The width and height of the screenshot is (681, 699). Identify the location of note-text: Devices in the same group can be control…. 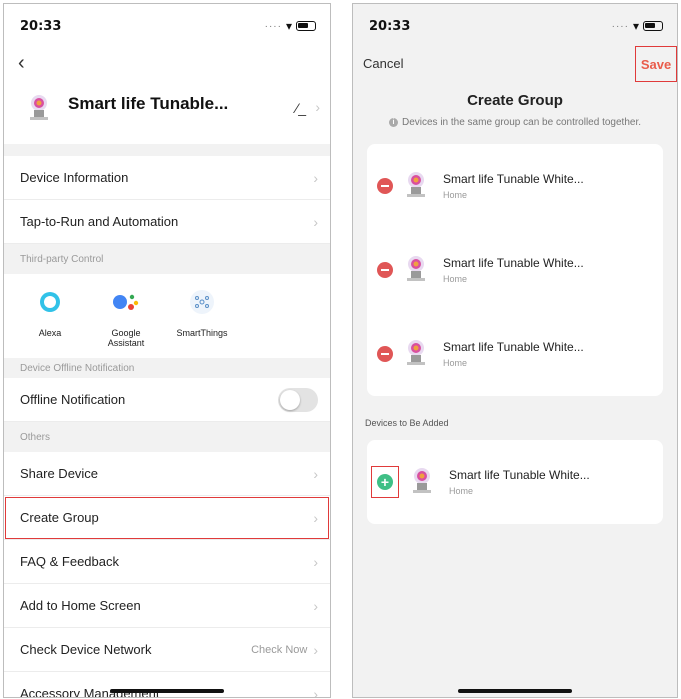
(521, 122).